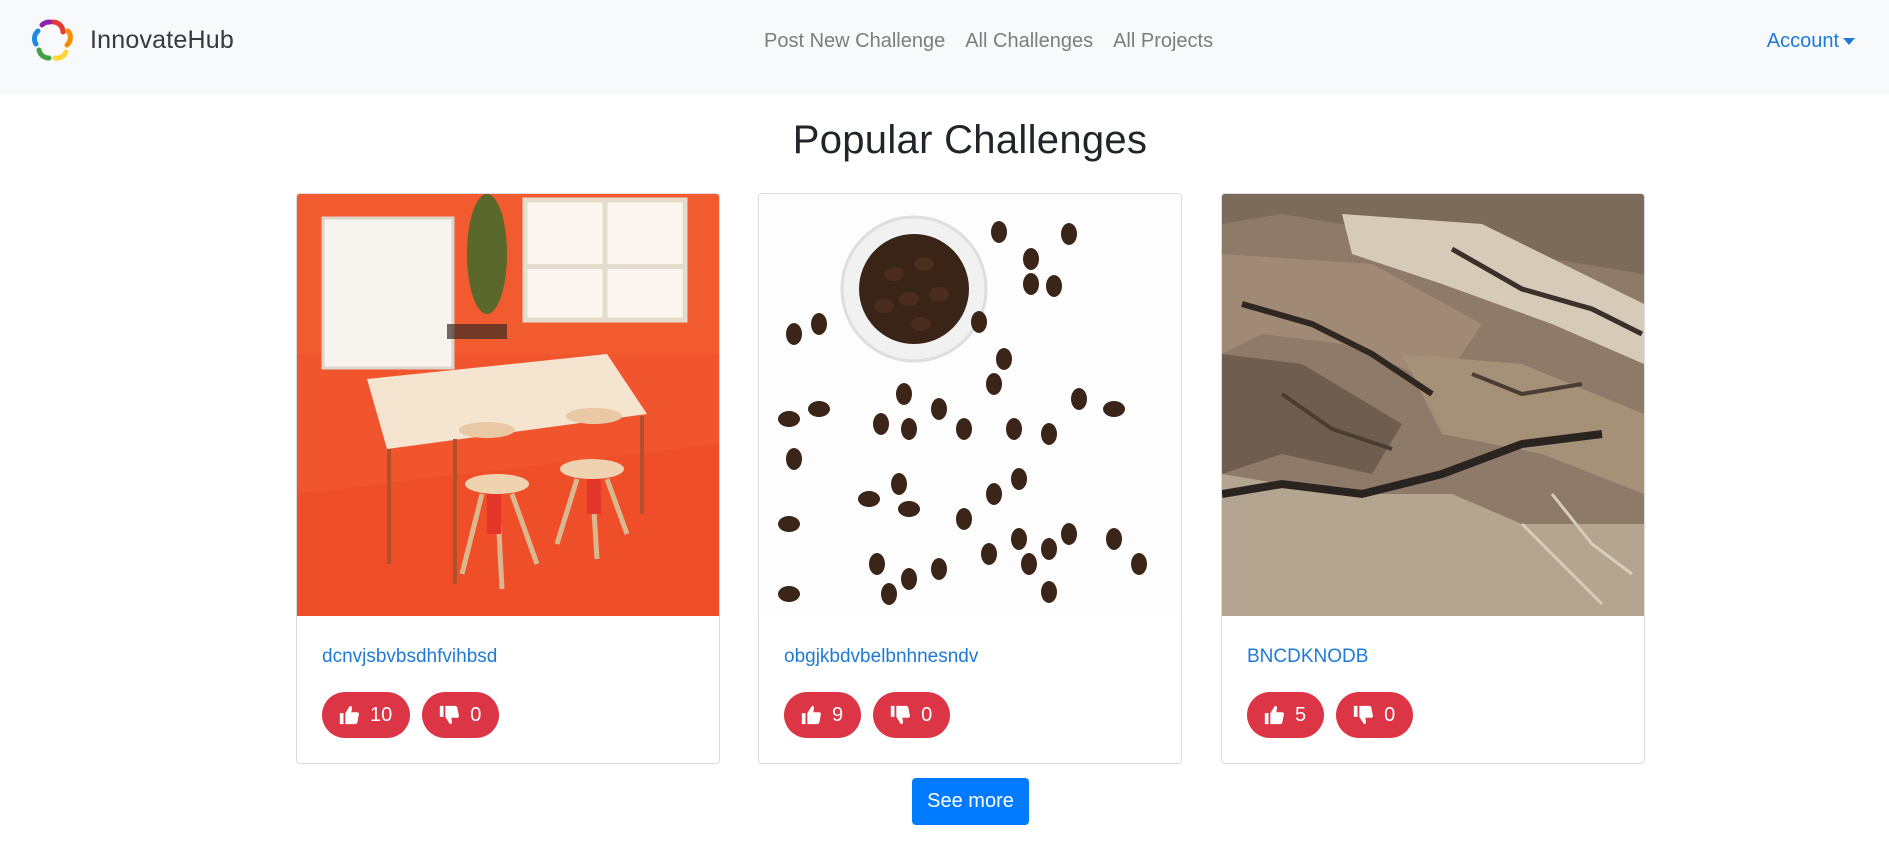 The image size is (1889, 846). What do you see at coordinates (854, 41) in the screenshot?
I see `nav-post-new-challenge: Post New Challenge` at bounding box center [854, 41].